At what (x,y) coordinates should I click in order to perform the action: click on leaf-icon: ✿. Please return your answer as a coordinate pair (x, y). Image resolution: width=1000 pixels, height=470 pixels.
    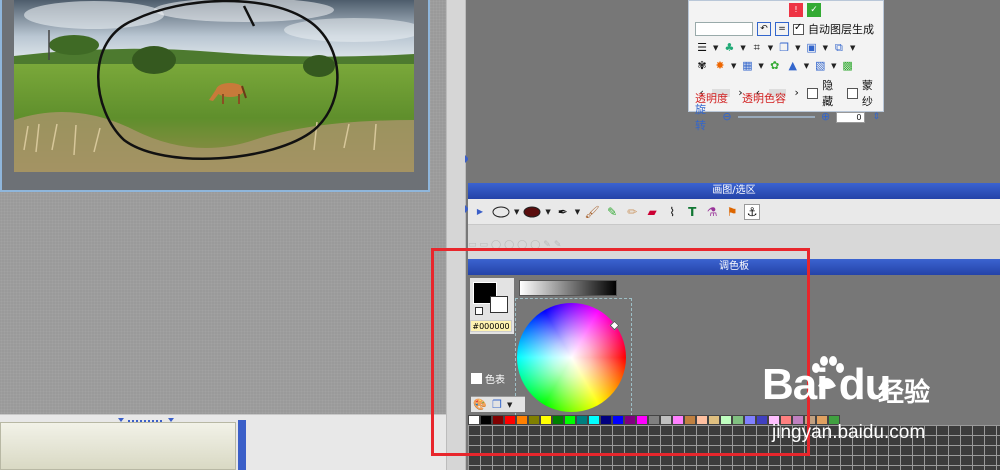
    Looking at the image, I should click on (775, 66).